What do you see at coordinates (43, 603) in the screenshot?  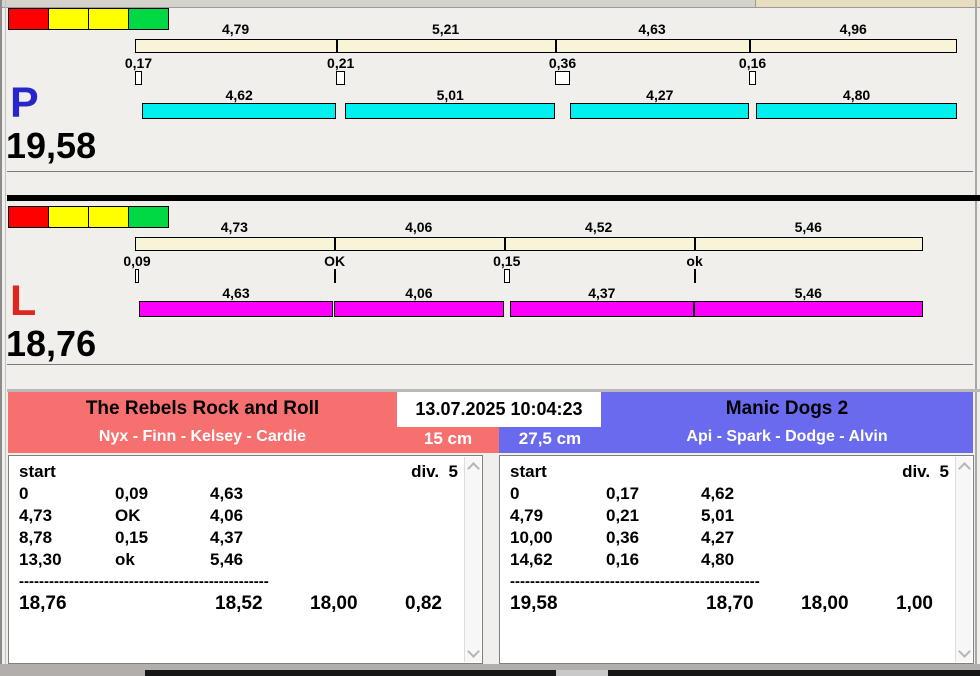 I see `table-total-value: 18,76` at bounding box center [43, 603].